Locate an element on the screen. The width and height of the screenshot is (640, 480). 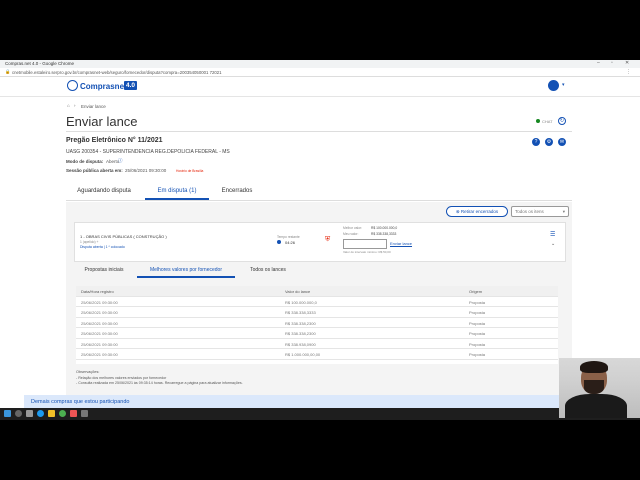
chevron-down-icon: ▾ is located at coordinates (563, 85).